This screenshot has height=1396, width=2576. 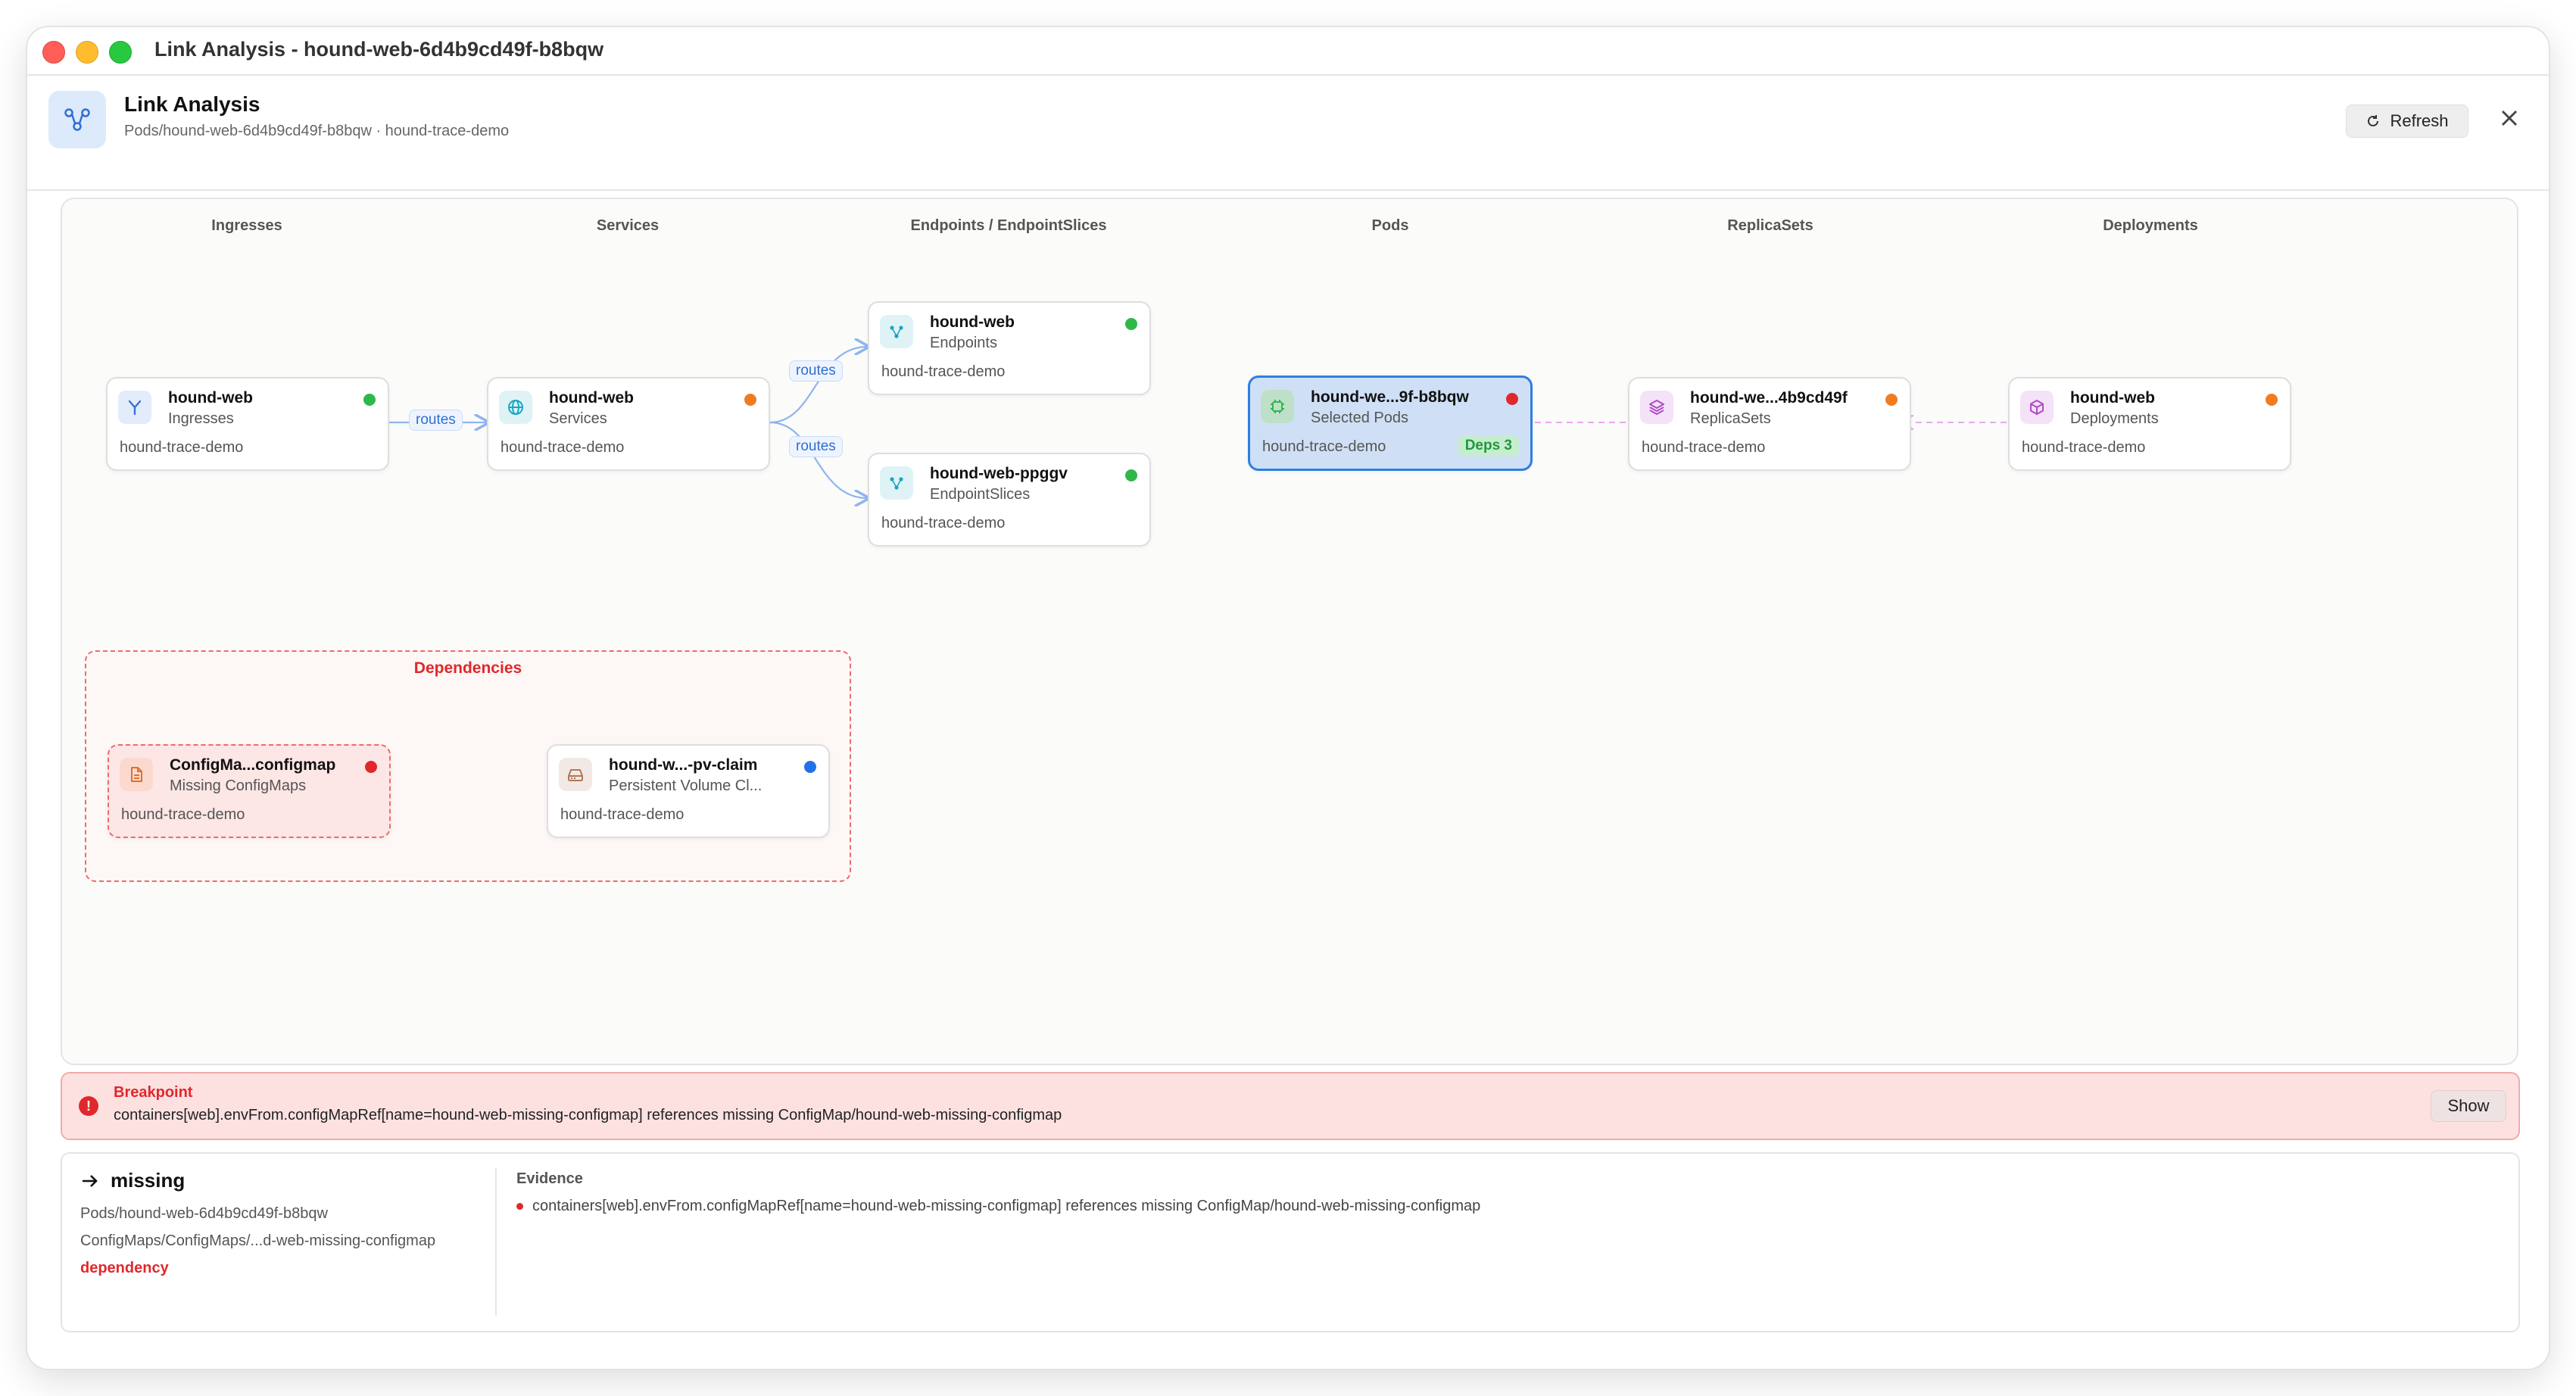 I want to click on node-deployment: hound-web Deployments hound-trace-demo, so click(x=2149, y=424).